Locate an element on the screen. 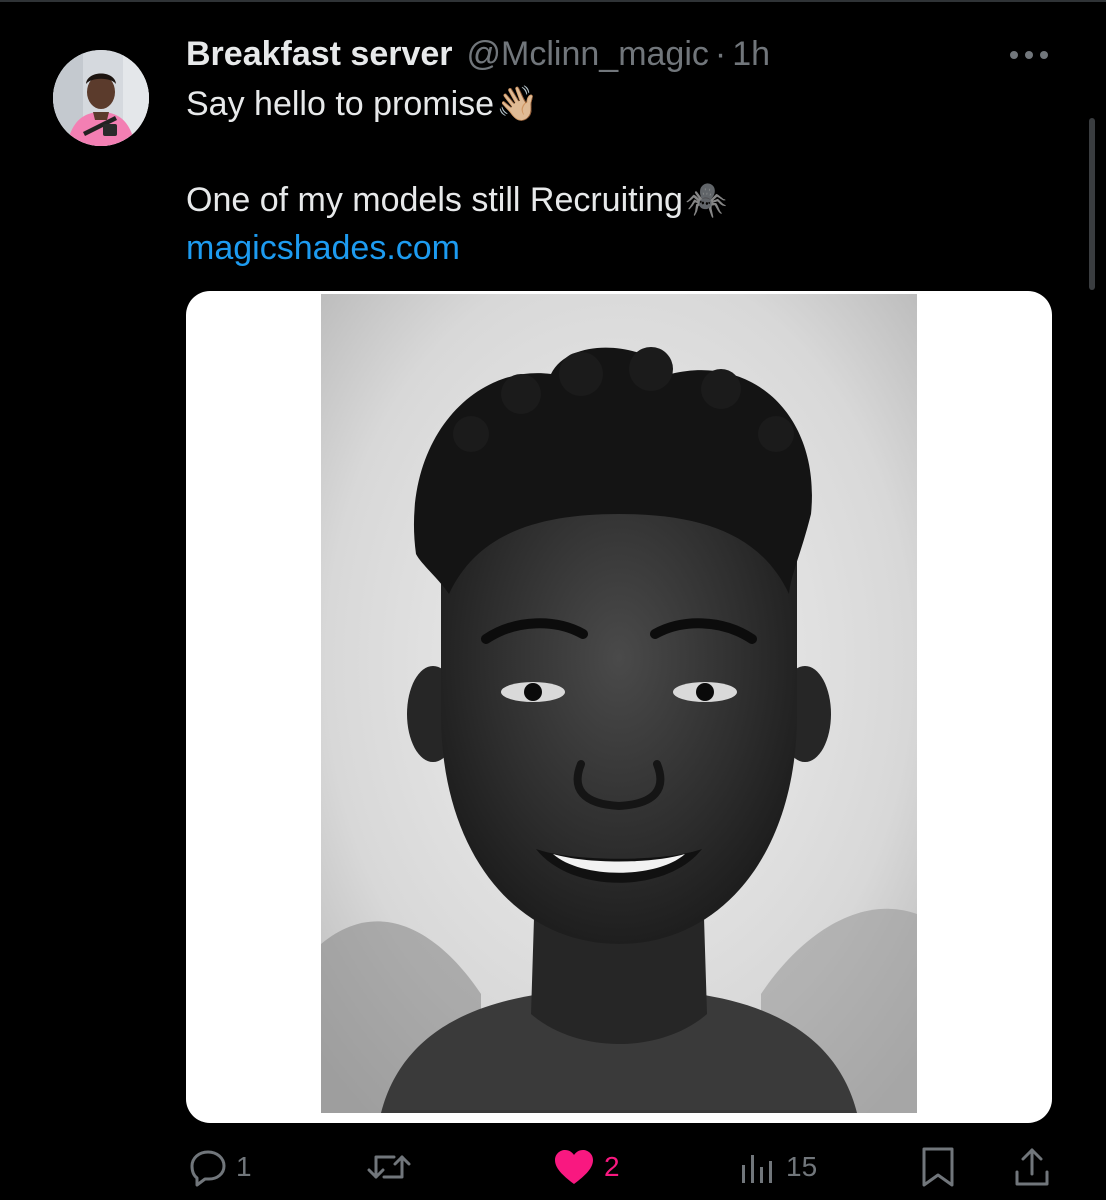 This screenshot has width=1106, height=1200. bookmark-button is located at coordinates (938, 1167).